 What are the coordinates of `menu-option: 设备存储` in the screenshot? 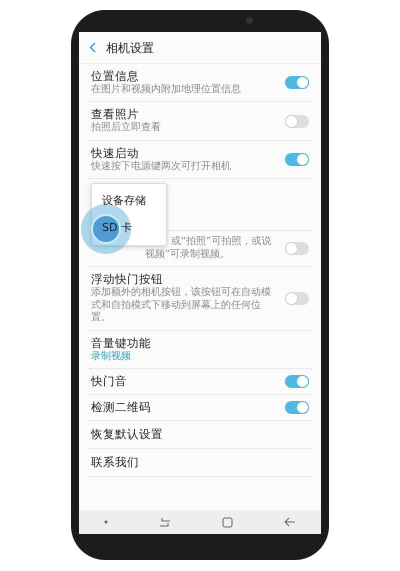 It's located at (129, 201).